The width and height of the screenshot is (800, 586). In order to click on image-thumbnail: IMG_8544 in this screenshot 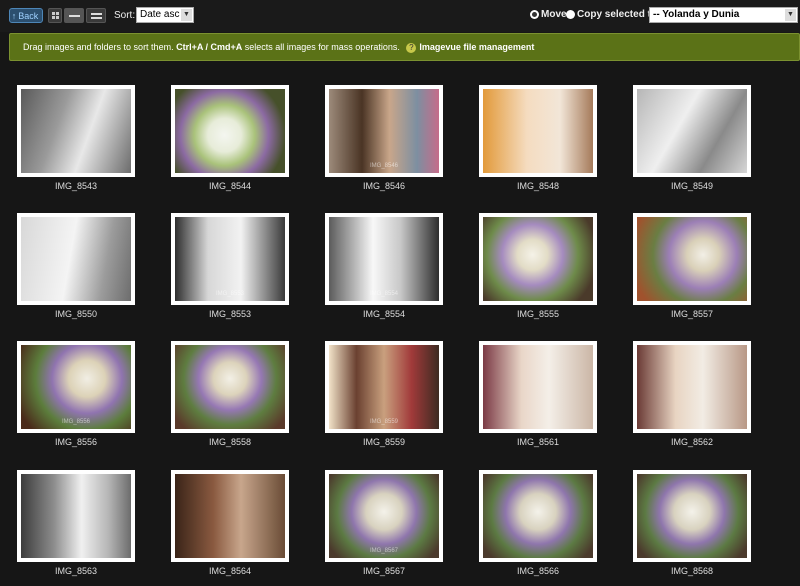, I will do `click(230, 138)`.